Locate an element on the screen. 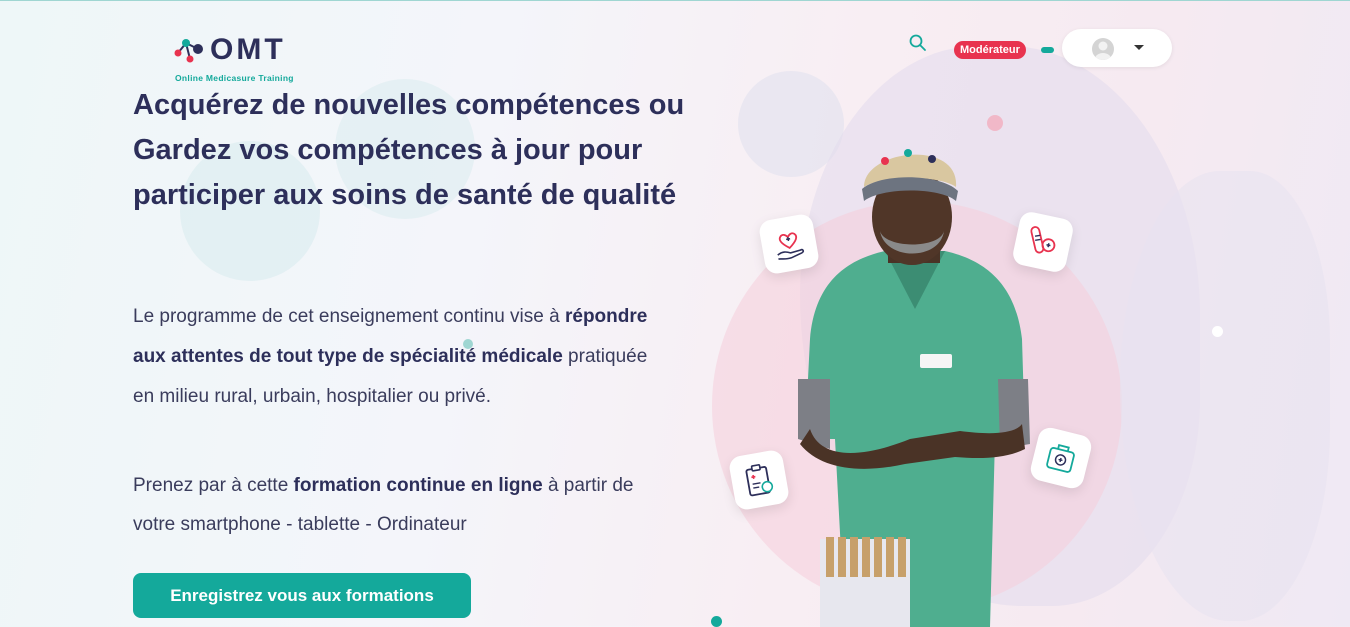  molecule-logo-icon is located at coordinates (188, 51).